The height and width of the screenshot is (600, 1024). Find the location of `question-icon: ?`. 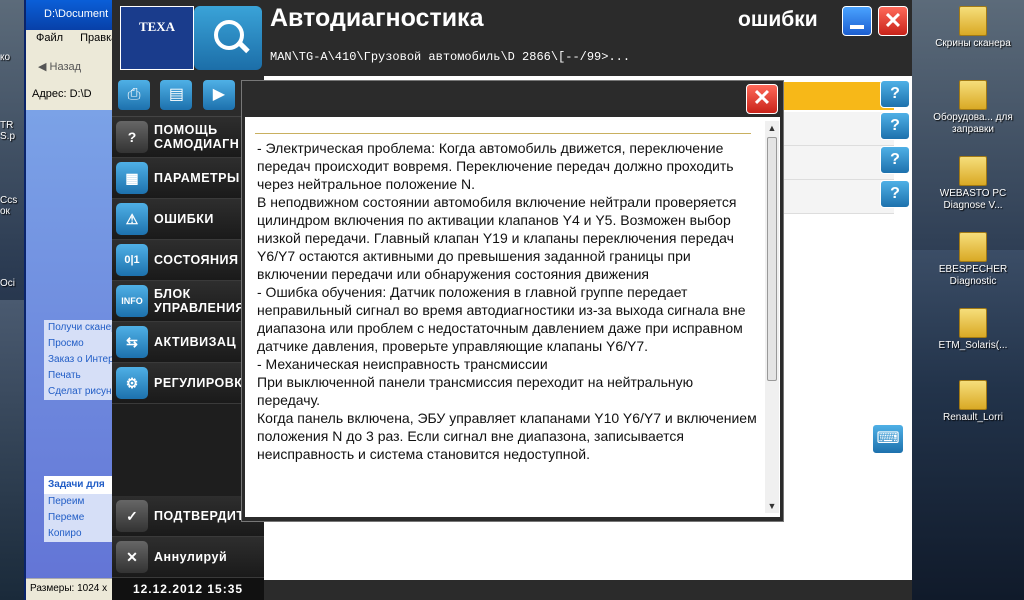

question-icon: ? is located at coordinates (132, 137).